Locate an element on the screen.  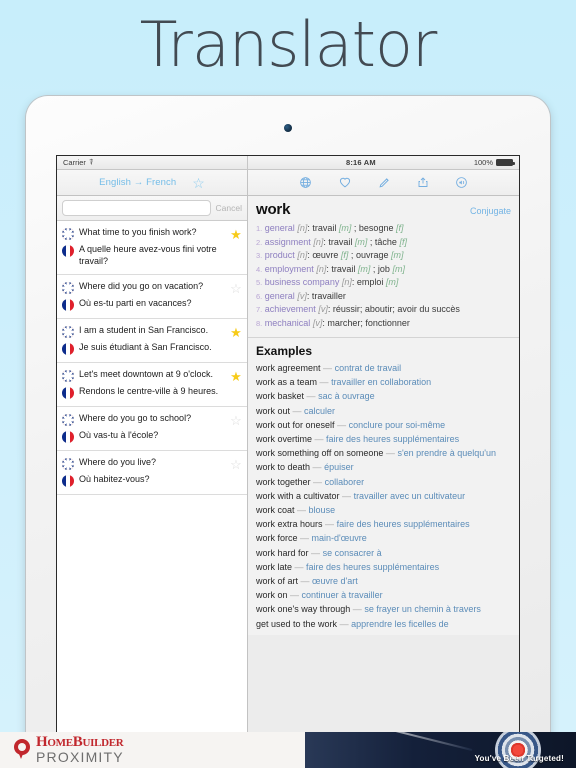
example-target: épuiser is located at coordinates (339, 467).